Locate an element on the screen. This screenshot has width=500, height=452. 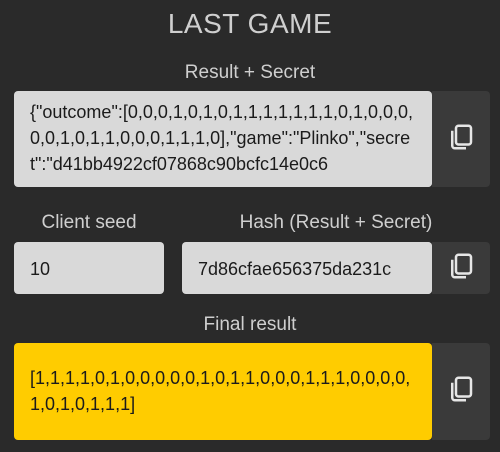
client-seed-value: 10 is located at coordinates (40, 269).